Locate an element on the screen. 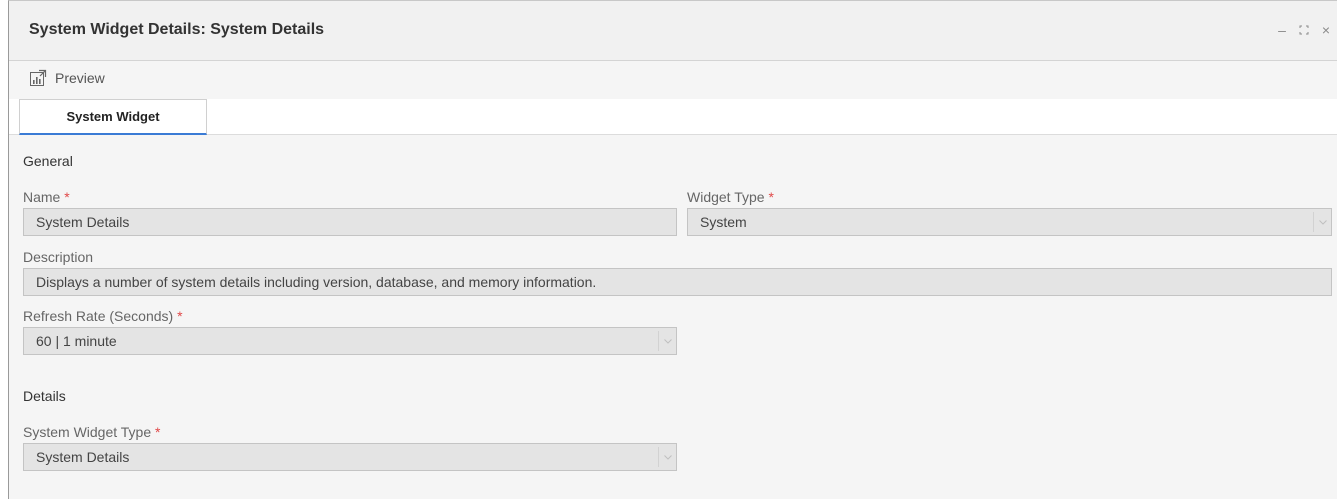  minimize-button: – is located at coordinates (1282, 30).